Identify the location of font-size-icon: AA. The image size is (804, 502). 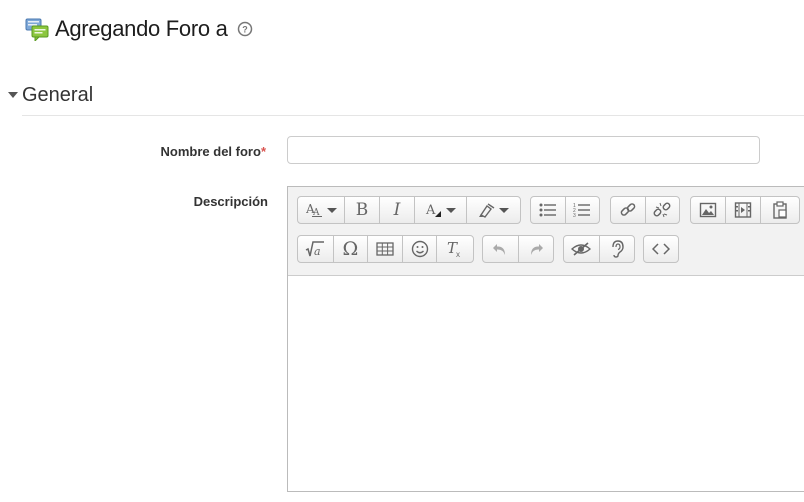
(321, 210).